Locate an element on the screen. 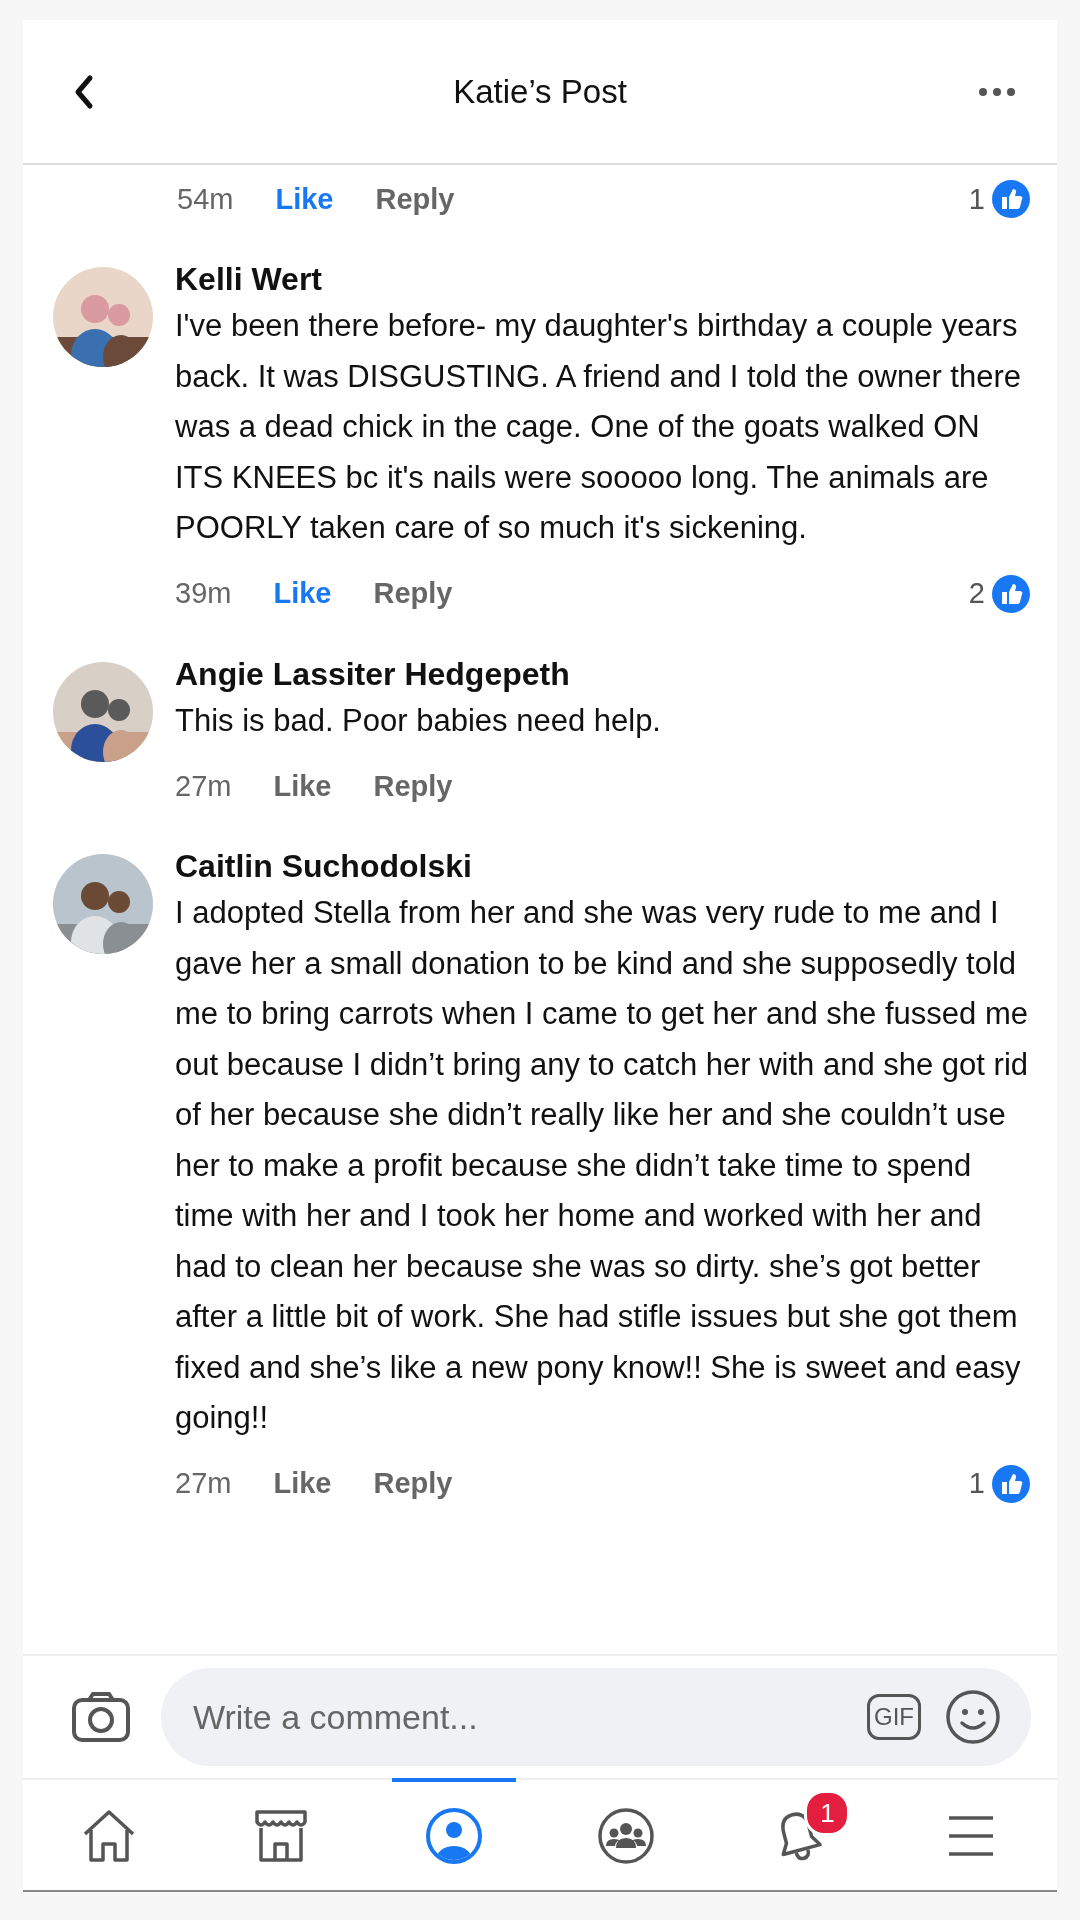 The width and height of the screenshot is (1080, 1920). comment-text: I've been there before- my daughter's birthday a couple years back. It was DISGUSTING. A friend and I told the owner there was a dead chick in the cage. One of the goats walked ON ITS KNEES bc it's nails were sooooo long. The animals are POORLY taken care of so much it's sickening. is located at coordinates (598, 427).